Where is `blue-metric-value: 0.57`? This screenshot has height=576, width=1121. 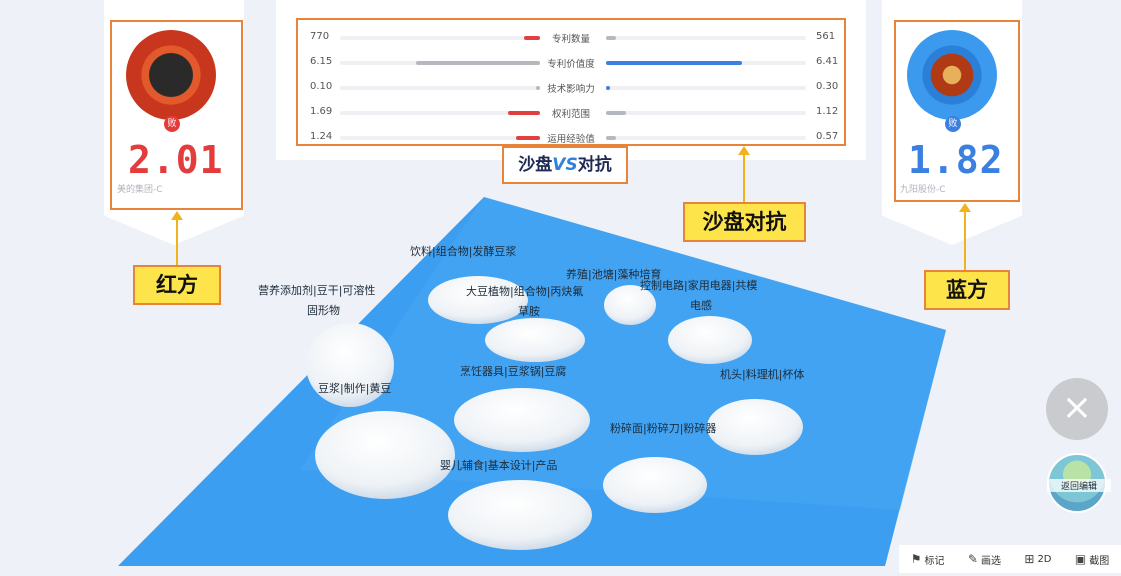
blue-metric-value: 0.57 is located at coordinates (827, 136).